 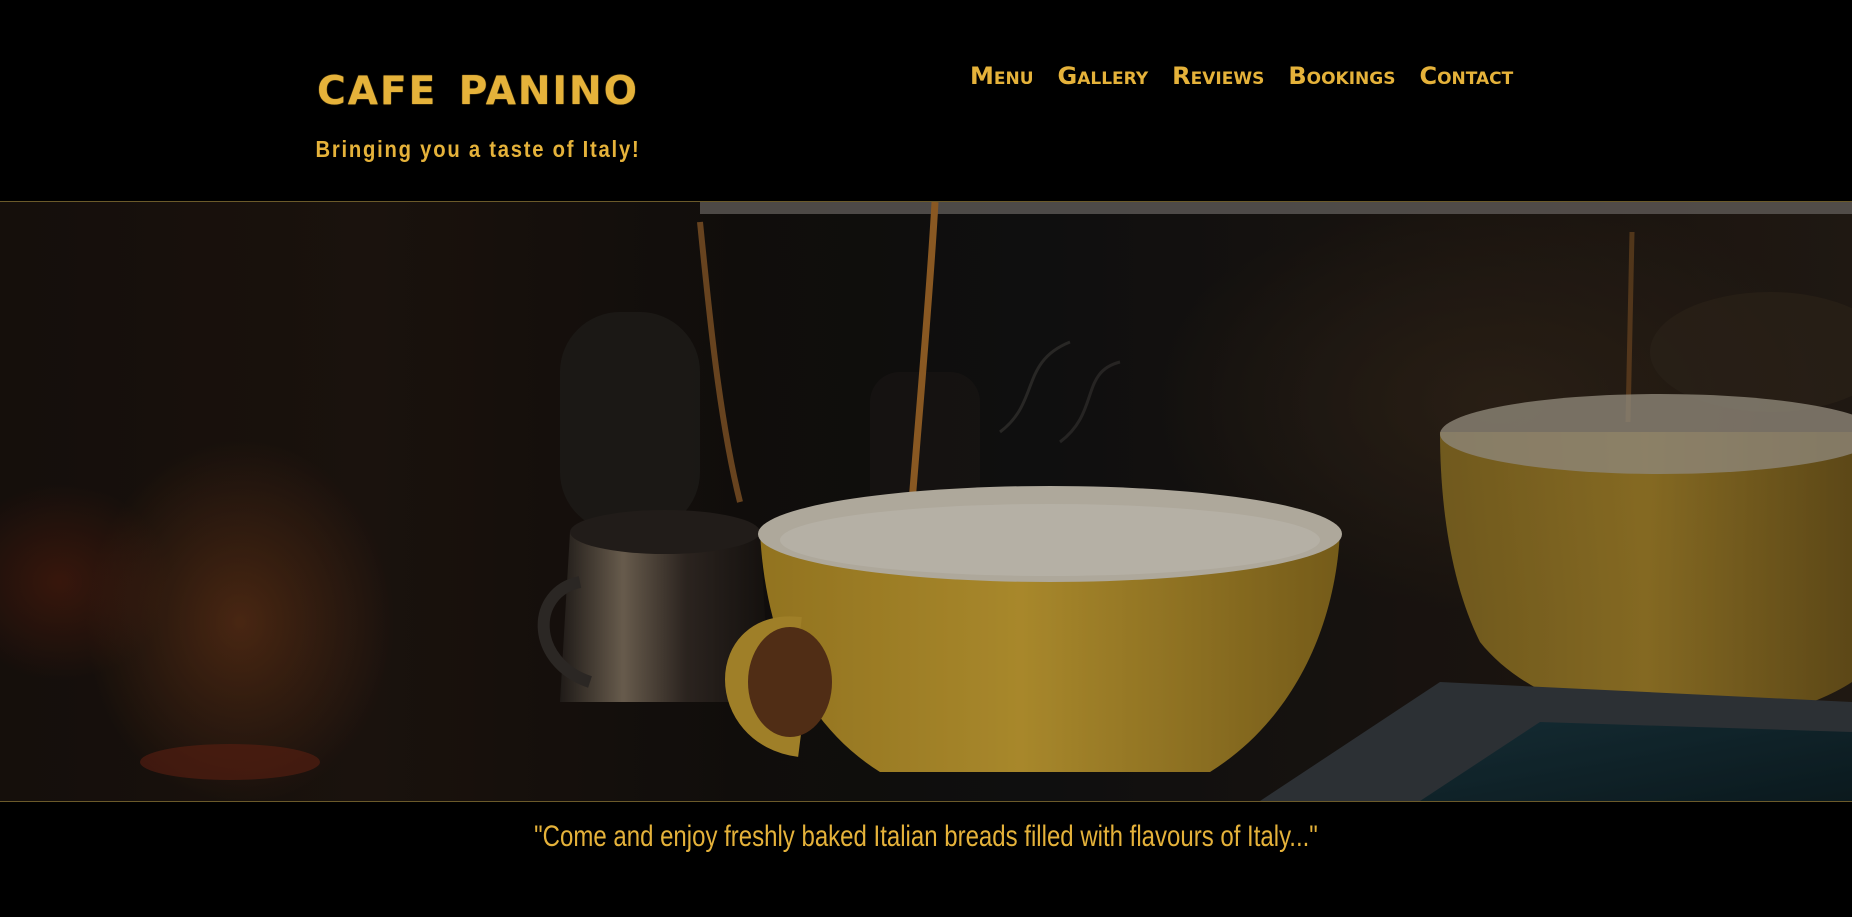 What do you see at coordinates (1002, 76) in the screenshot?
I see `nav-link-menu: Menu` at bounding box center [1002, 76].